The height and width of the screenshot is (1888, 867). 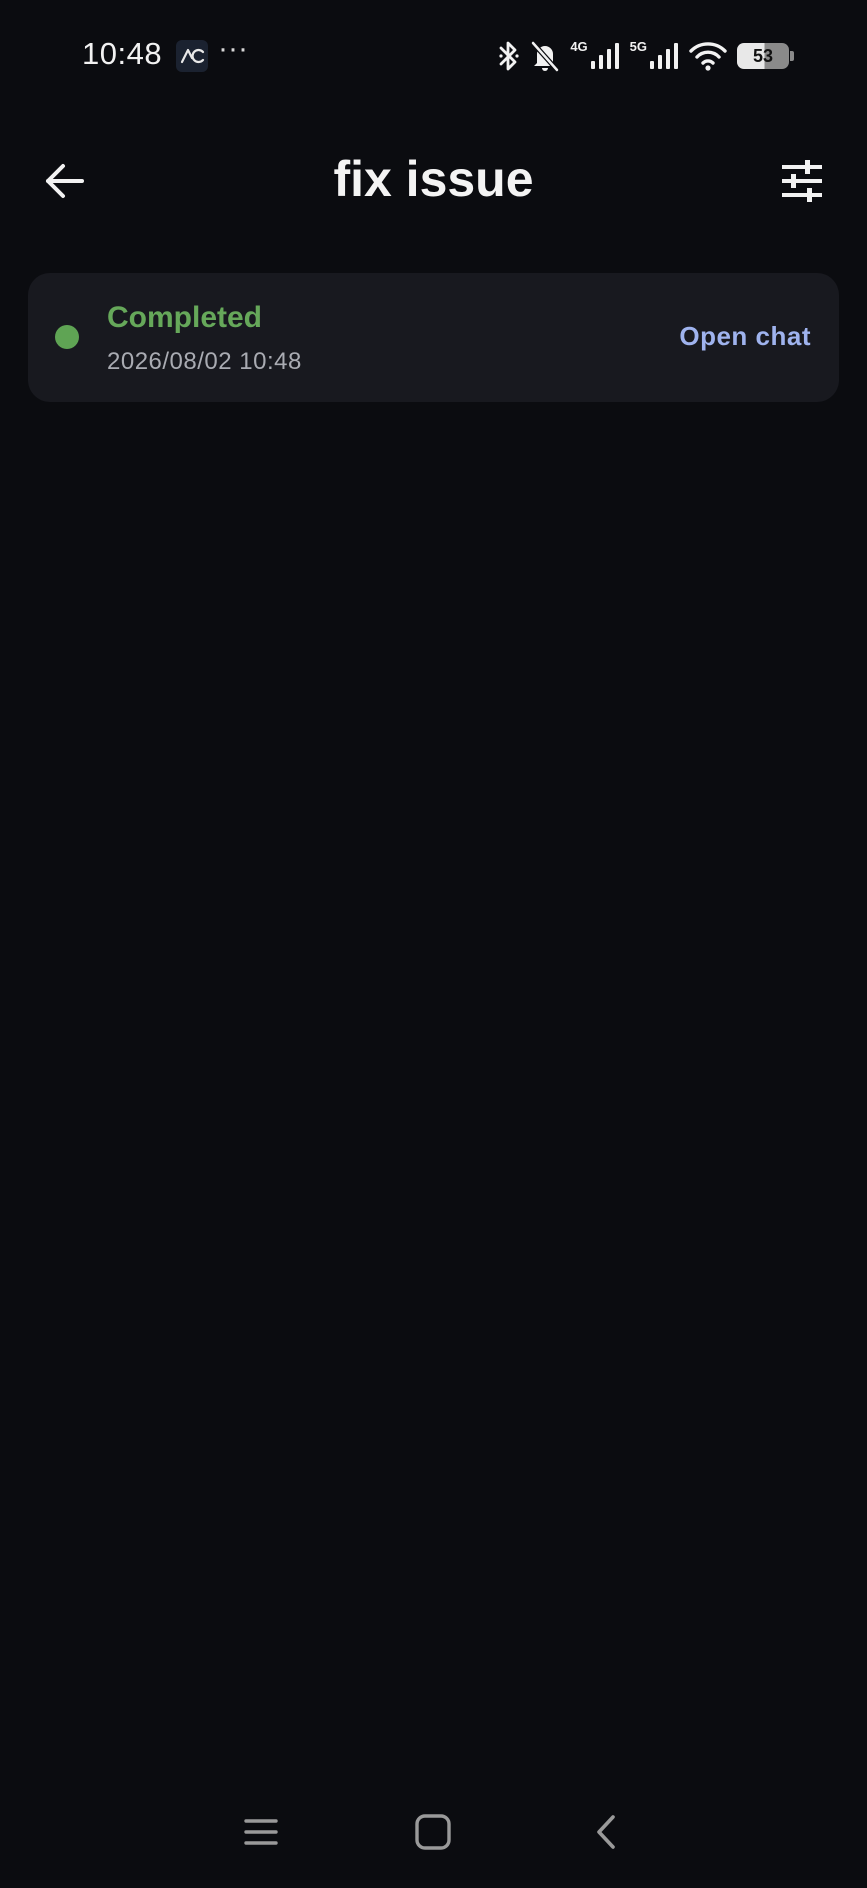 What do you see at coordinates (433, 55) in the screenshot?
I see `status-bar: 10:48 ··· 4G 5G 53` at bounding box center [433, 55].